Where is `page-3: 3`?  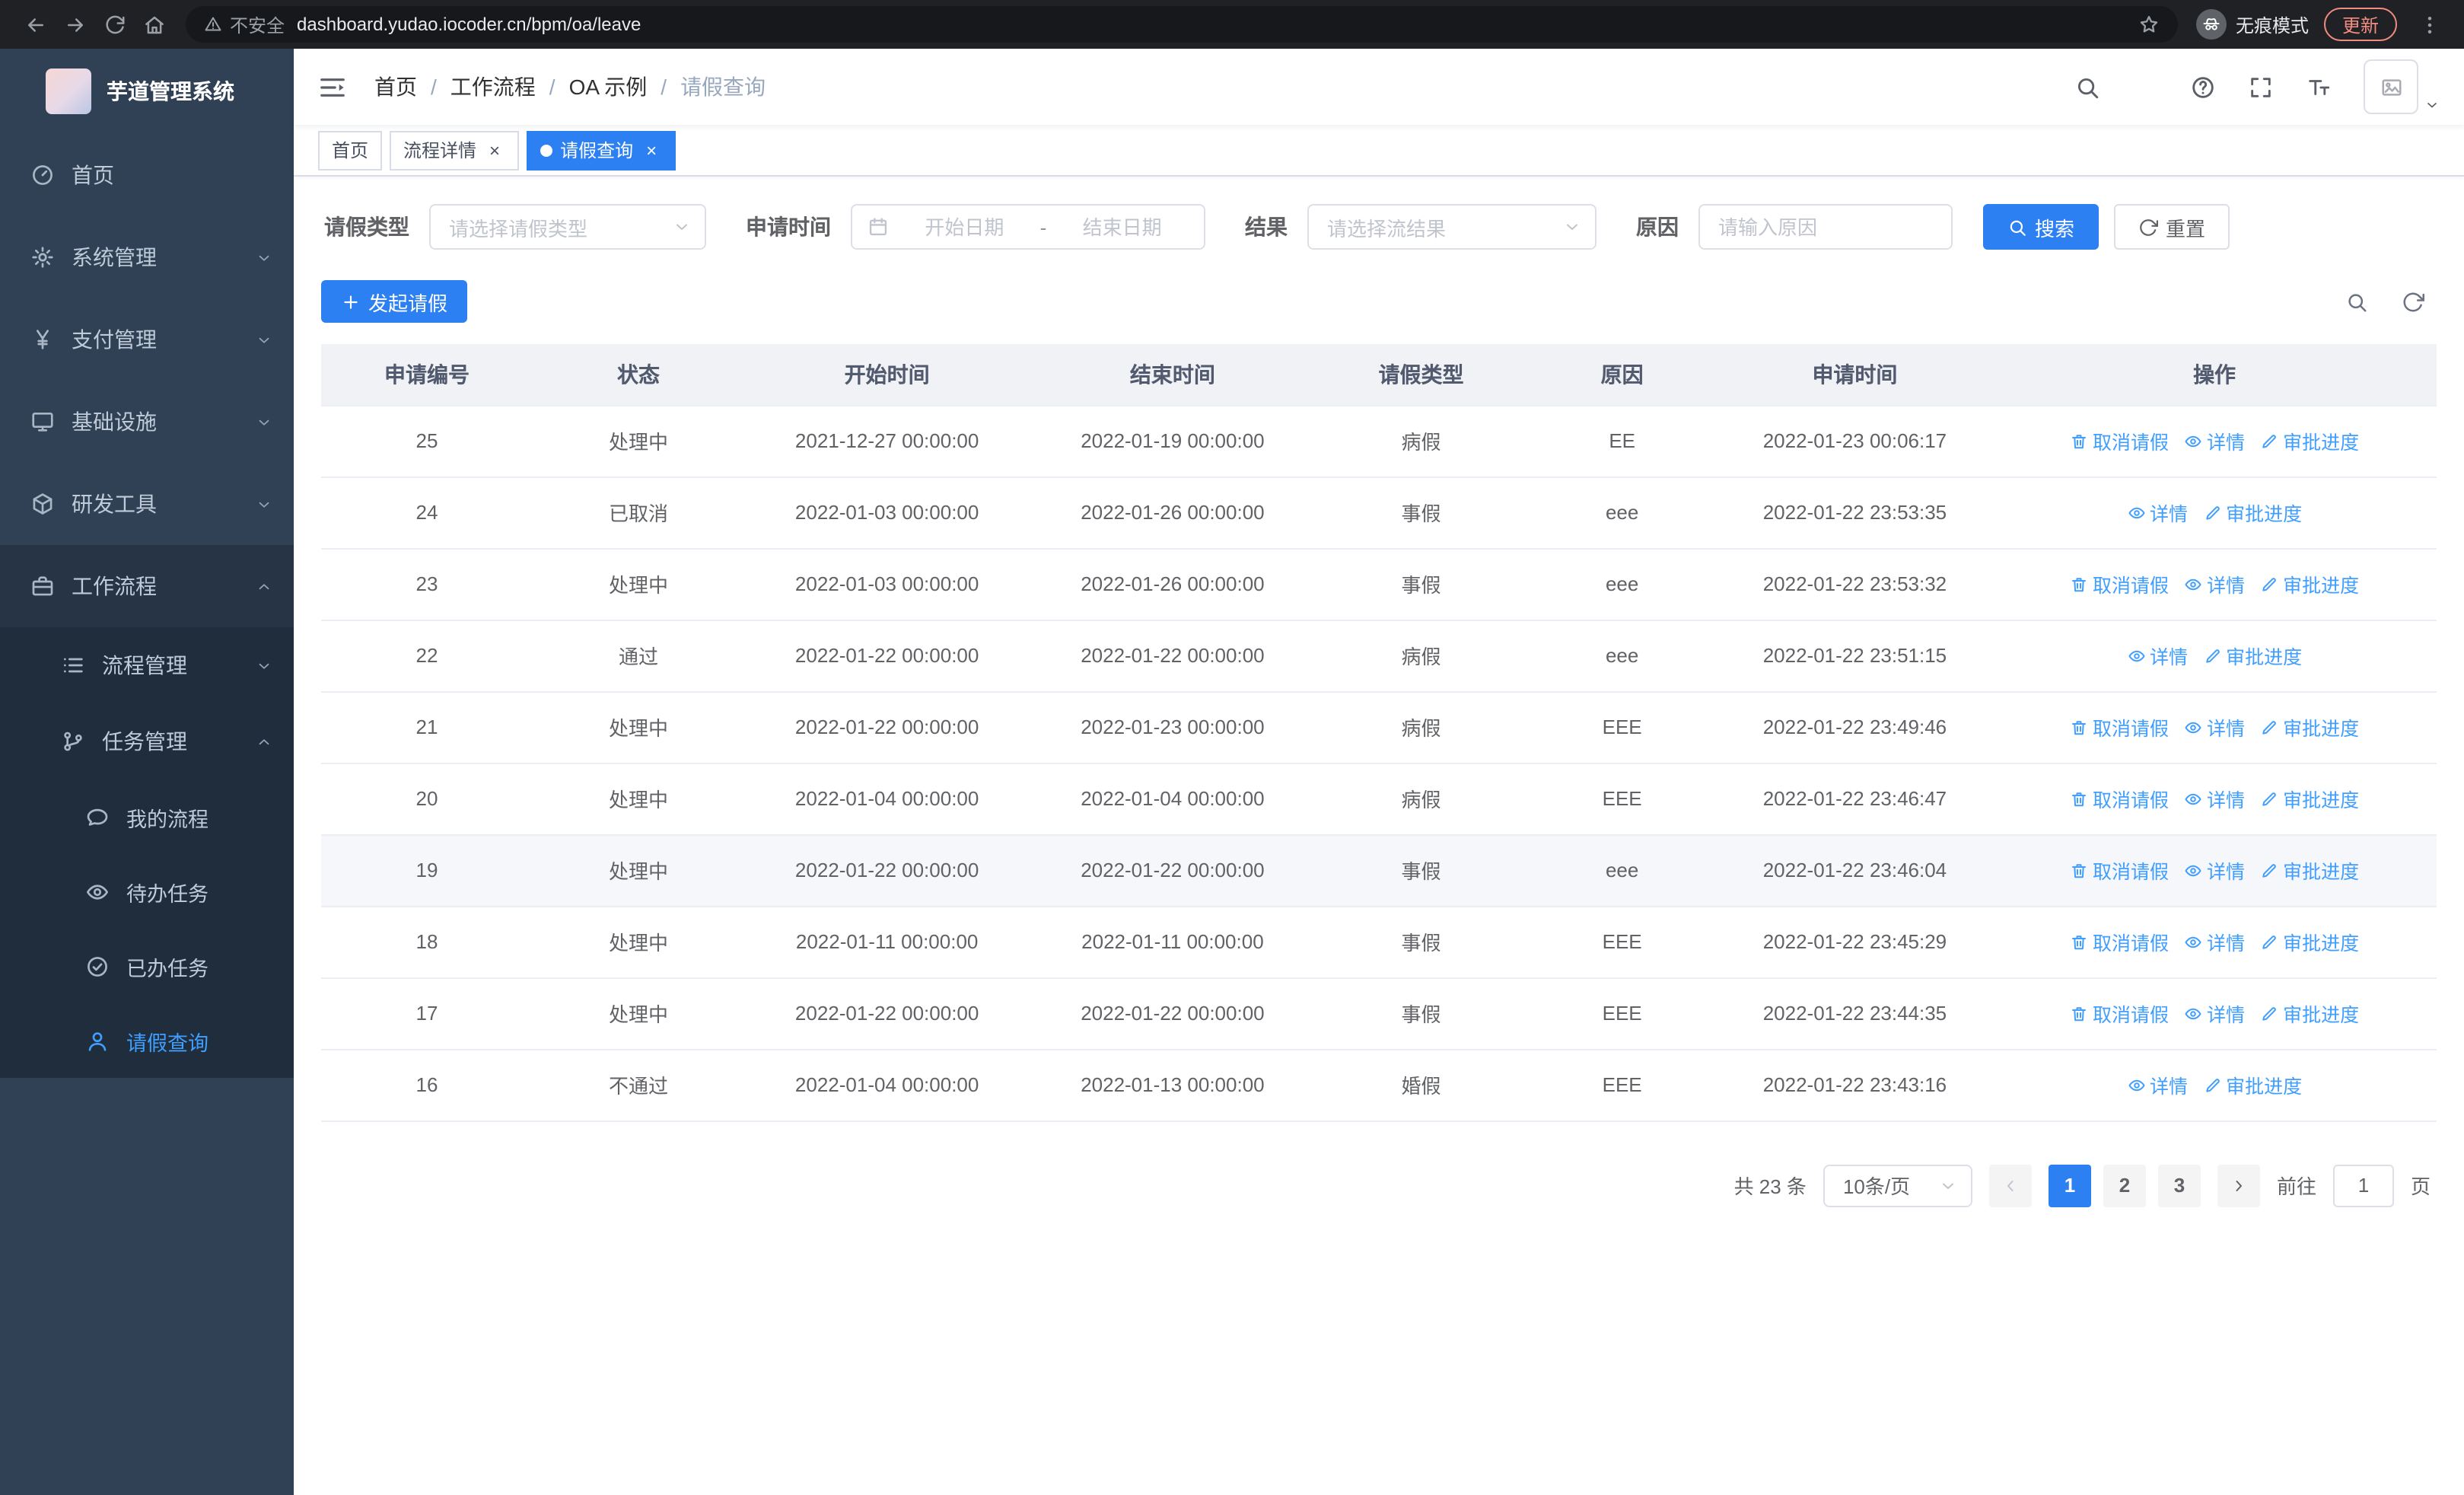 page-3: 3 is located at coordinates (2179, 1186).